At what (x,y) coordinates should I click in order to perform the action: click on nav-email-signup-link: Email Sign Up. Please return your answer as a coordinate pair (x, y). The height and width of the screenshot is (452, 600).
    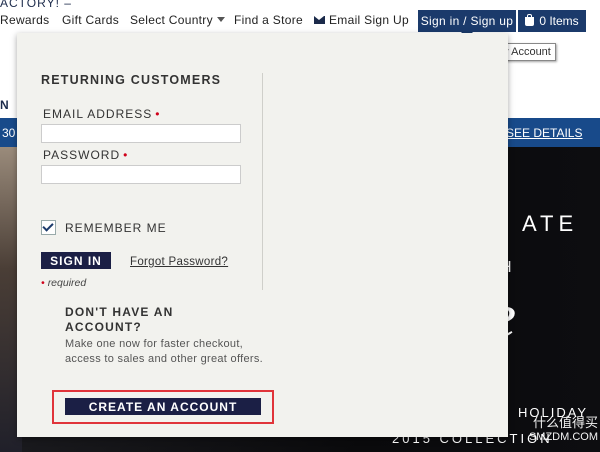
    Looking at the image, I should click on (361, 20).